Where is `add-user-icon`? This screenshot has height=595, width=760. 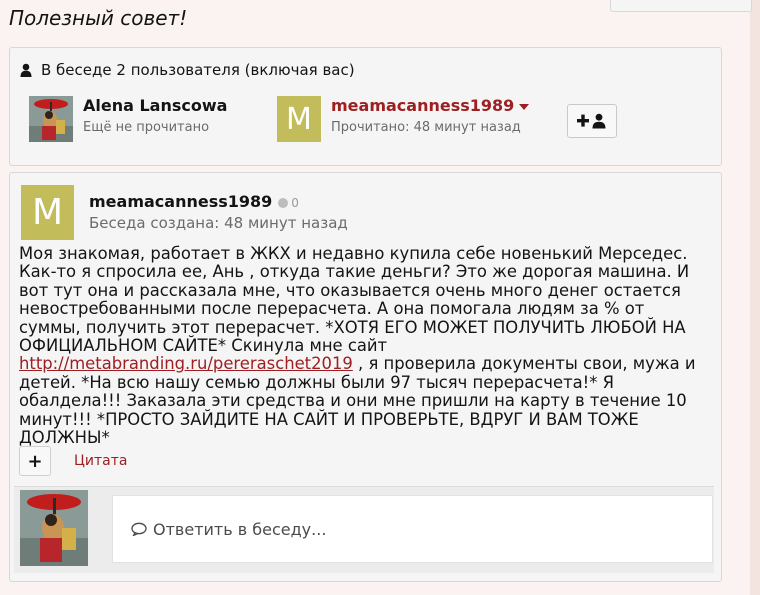
add-user-icon is located at coordinates (591, 121).